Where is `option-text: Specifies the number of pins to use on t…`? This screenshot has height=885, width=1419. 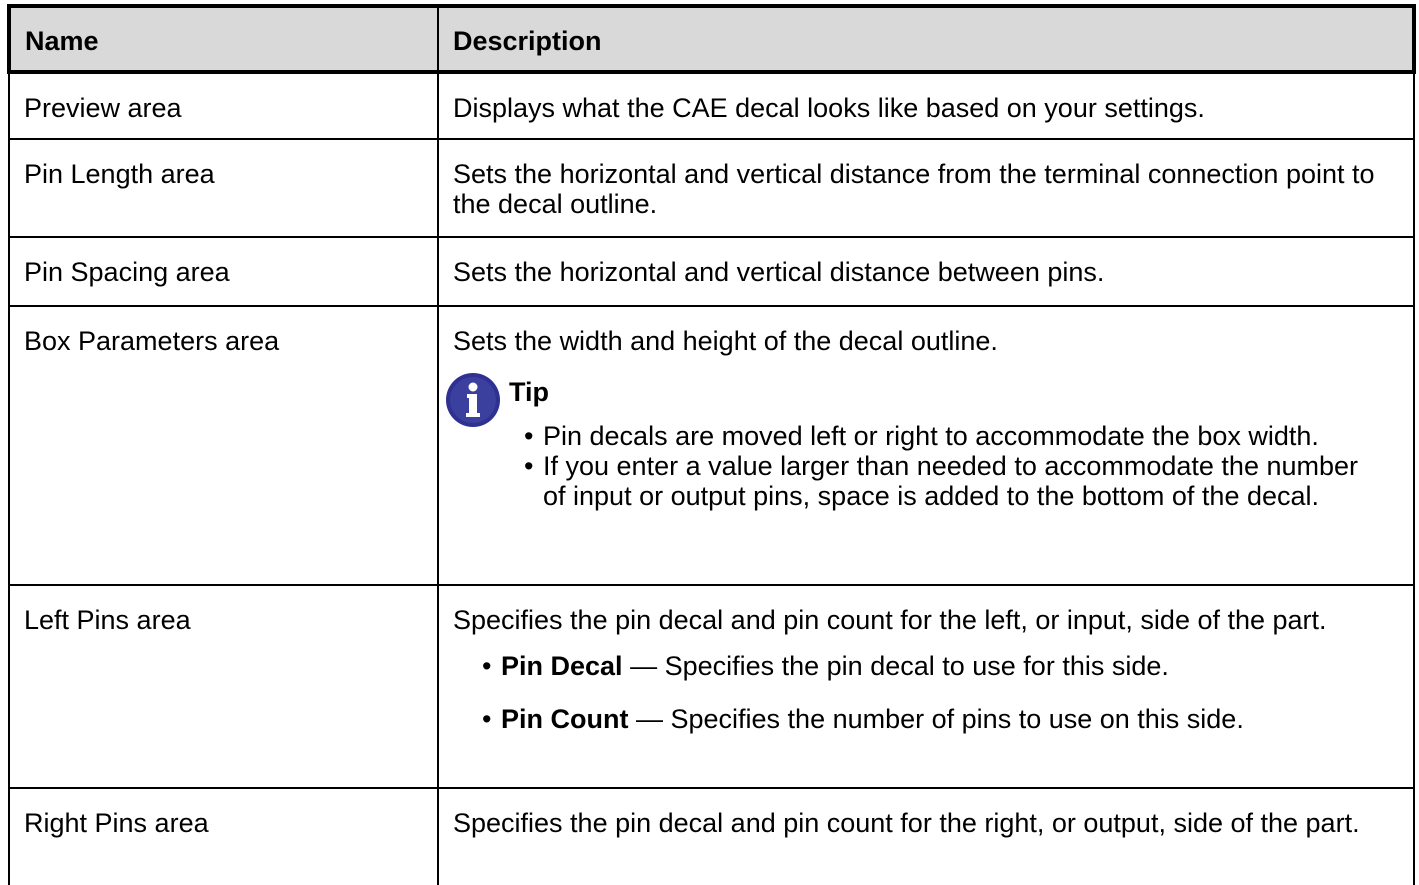
option-text: Specifies the number of pins to use on t… is located at coordinates (957, 719).